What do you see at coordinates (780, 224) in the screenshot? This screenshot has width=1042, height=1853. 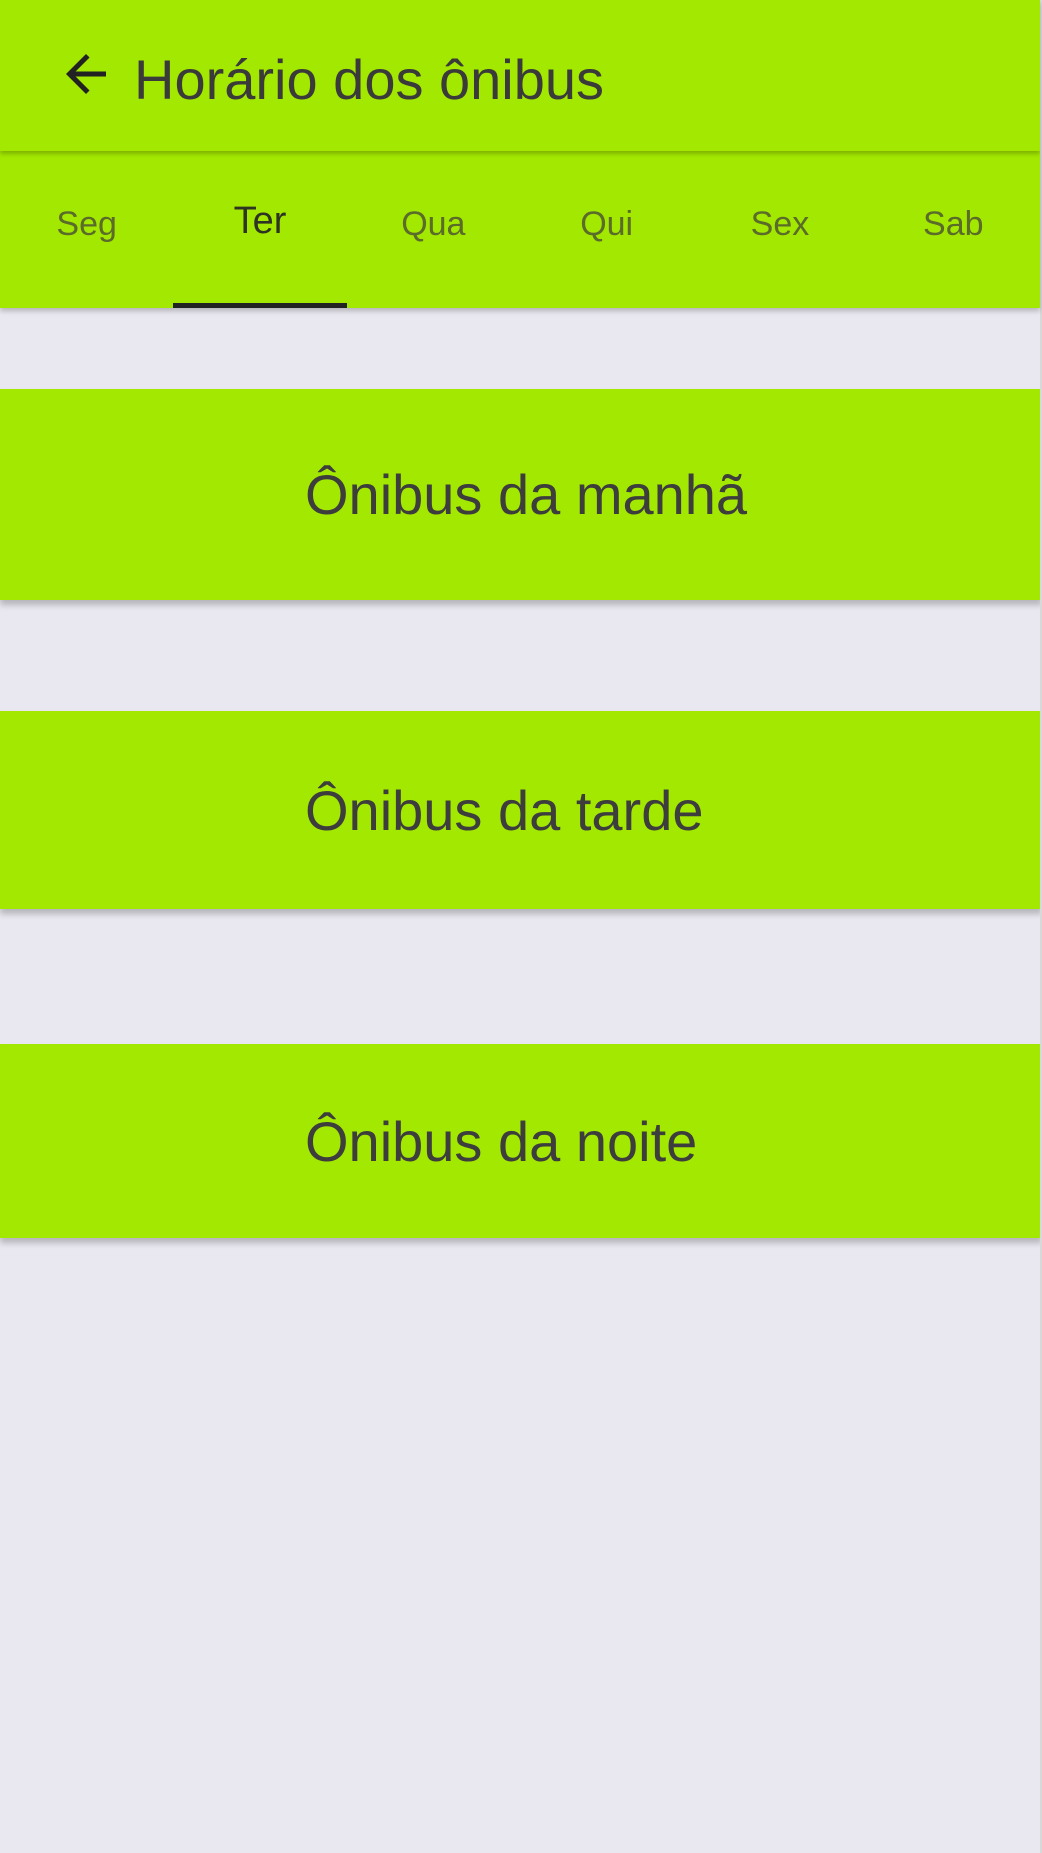 I see `tab-label: Sex` at bounding box center [780, 224].